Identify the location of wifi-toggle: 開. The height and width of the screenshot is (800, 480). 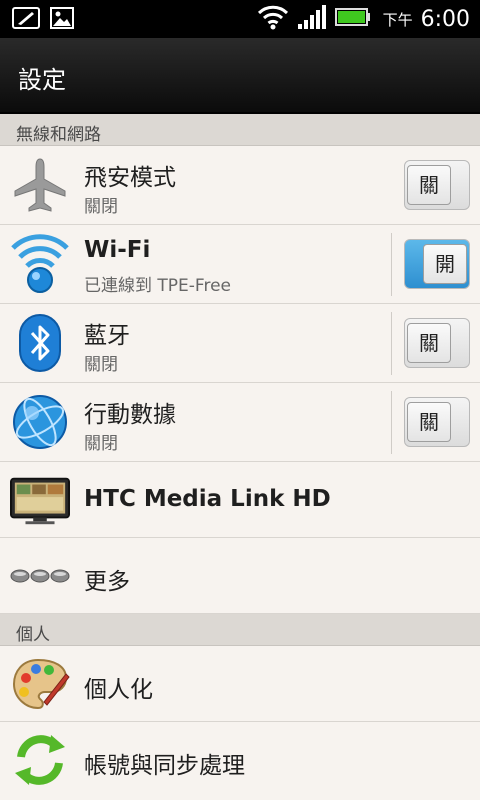
(437, 264).